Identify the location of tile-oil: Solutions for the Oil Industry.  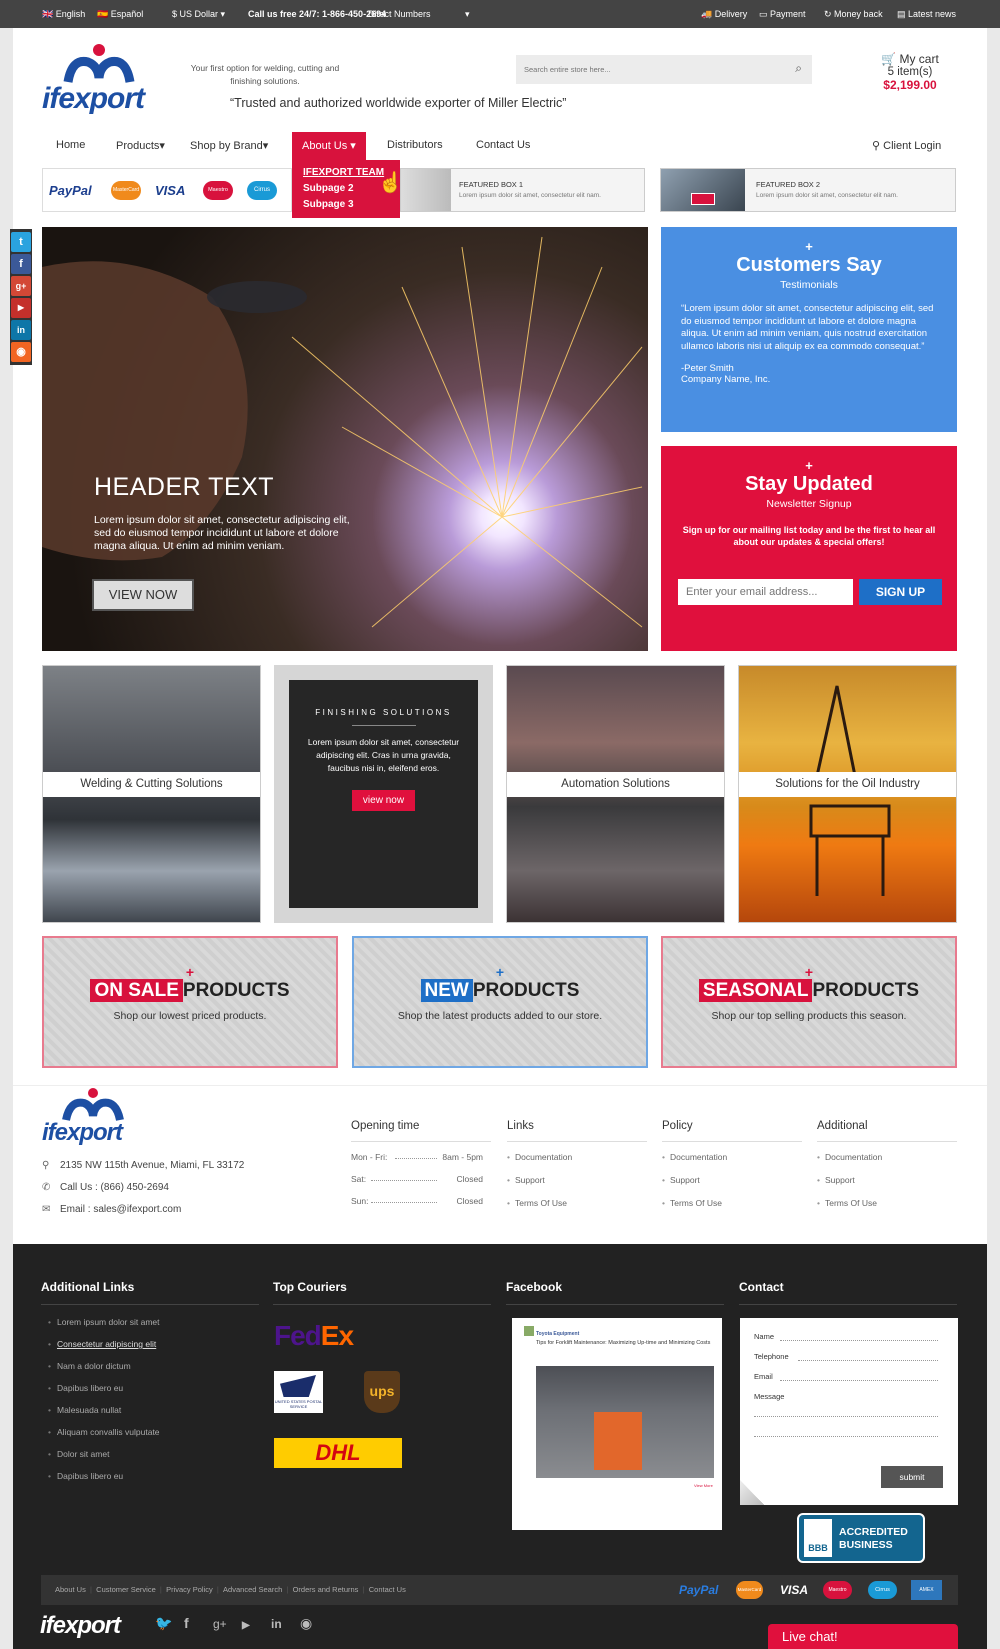
(847, 794).